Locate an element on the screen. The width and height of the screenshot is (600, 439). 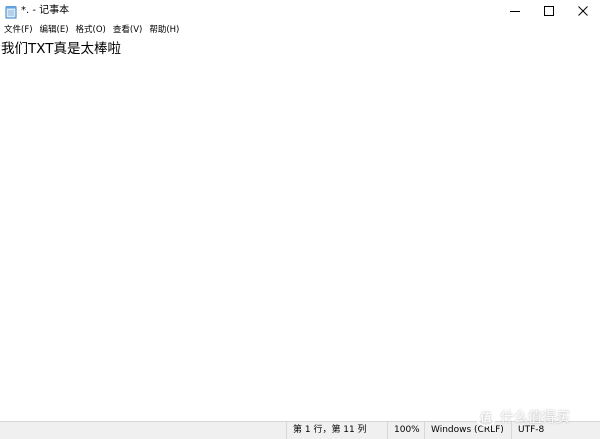
watermark: 值 什么值得买 is located at coordinates (523, 417).